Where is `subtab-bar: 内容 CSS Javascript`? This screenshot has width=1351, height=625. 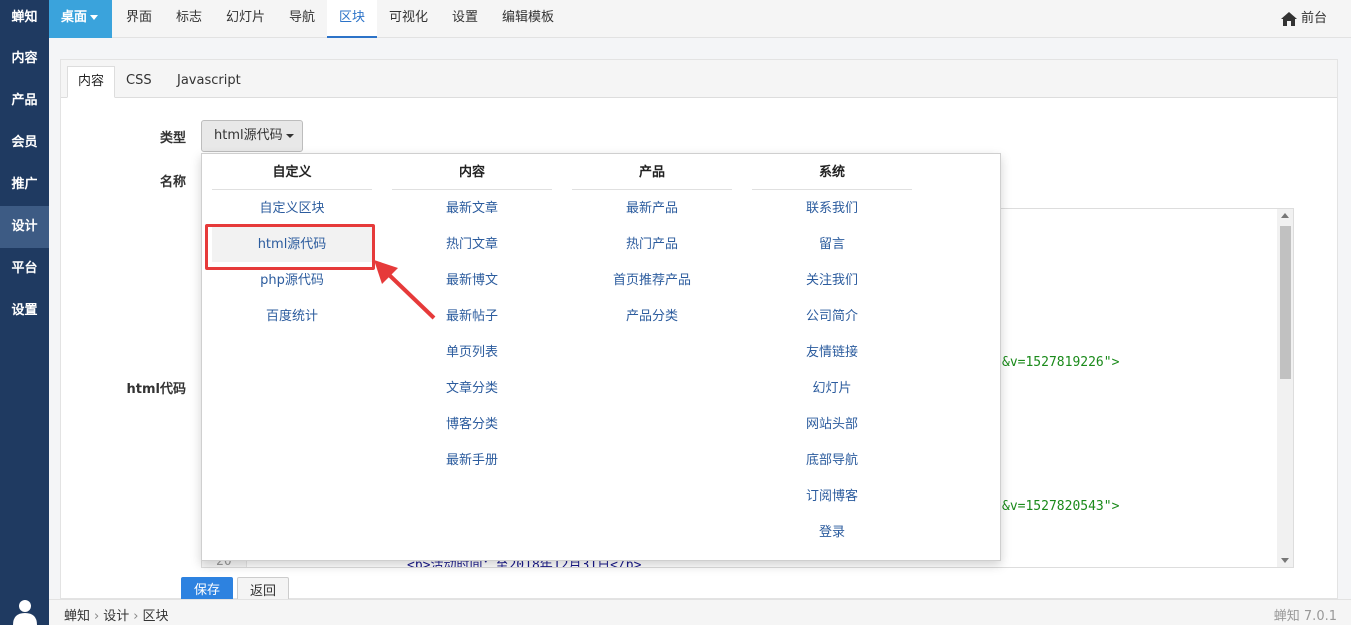
subtab-bar: 内容 CSS Javascript is located at coordinates (699, 79).